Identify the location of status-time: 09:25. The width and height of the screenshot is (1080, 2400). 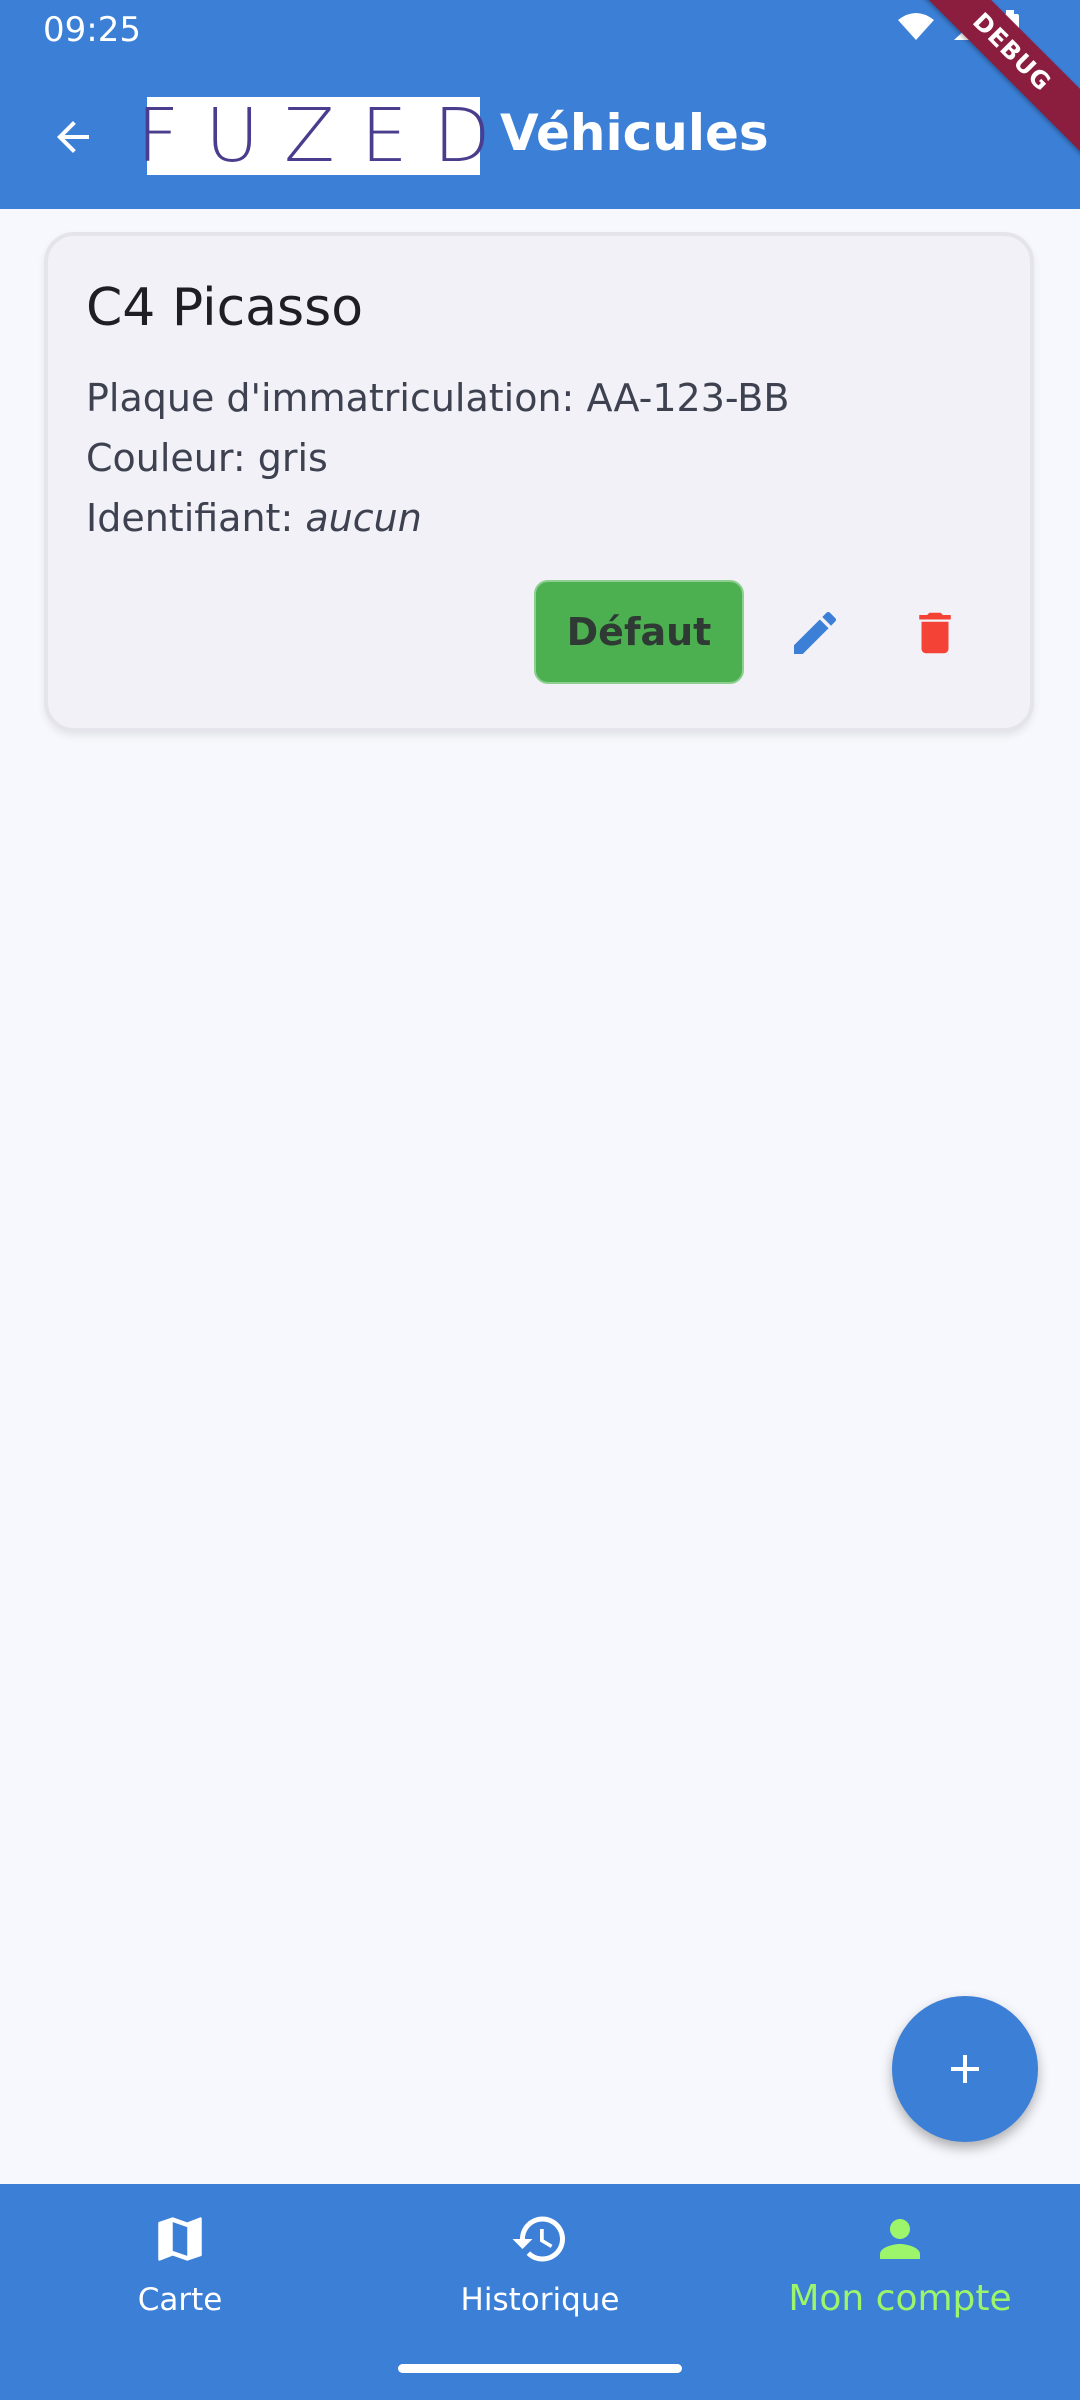
(92, 30).